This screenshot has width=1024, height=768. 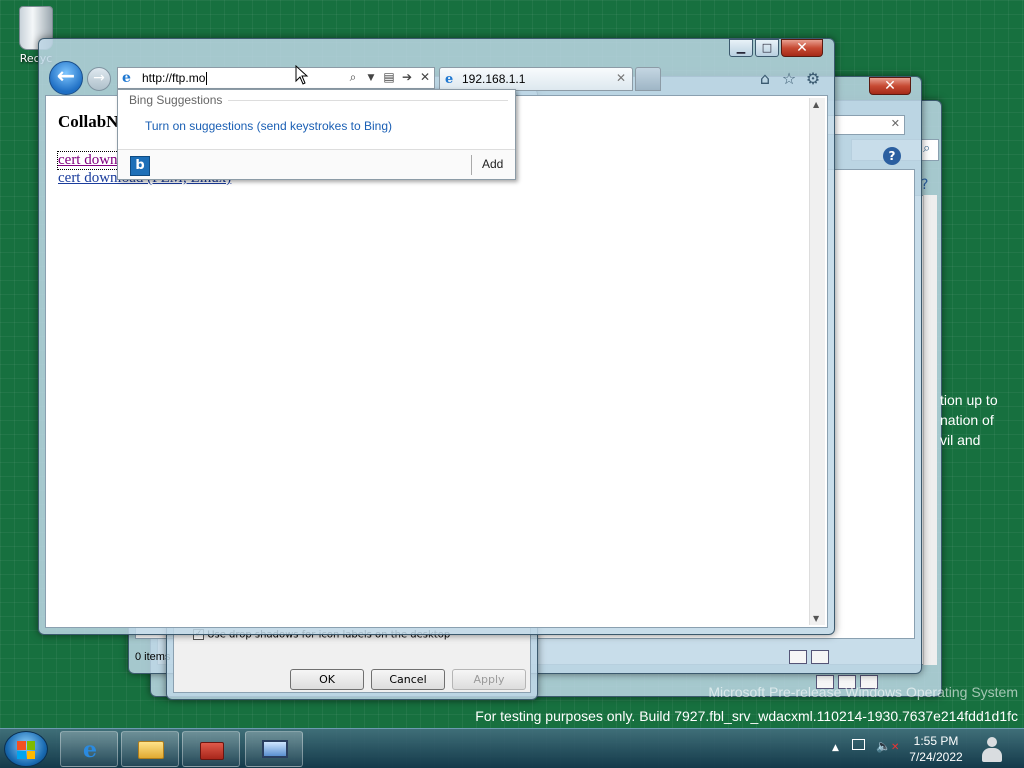 What do you see at coordinates (368, 100) in the screenshot?
I see `header-divider` at bounding box center [368, 100].